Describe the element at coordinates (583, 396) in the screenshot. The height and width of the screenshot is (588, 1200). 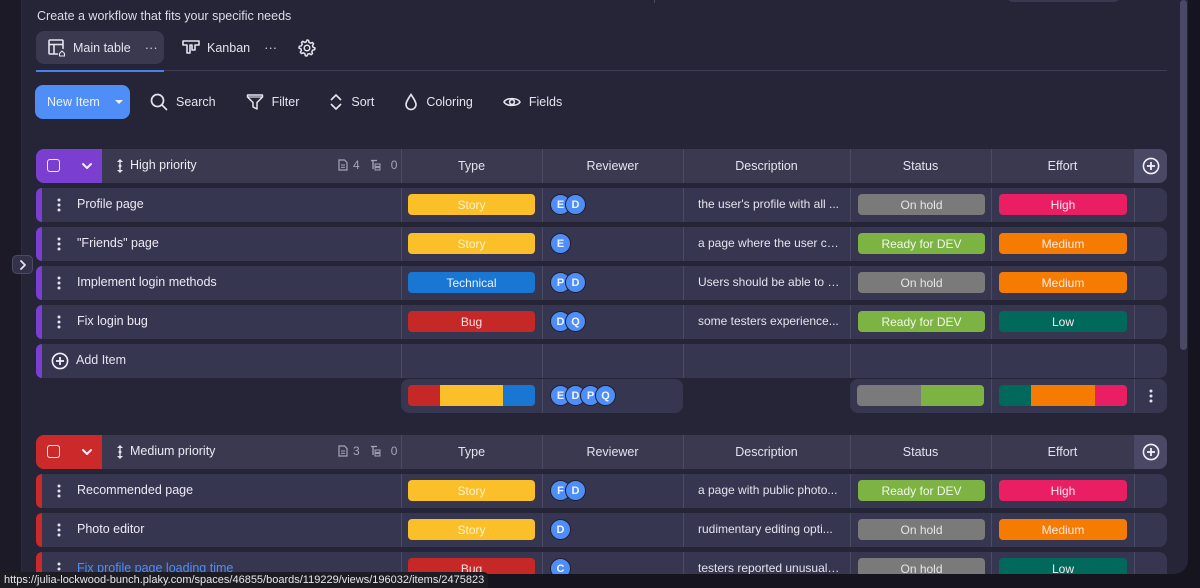
I see `reviewer-summary-avatars: EDPQ` at that location.